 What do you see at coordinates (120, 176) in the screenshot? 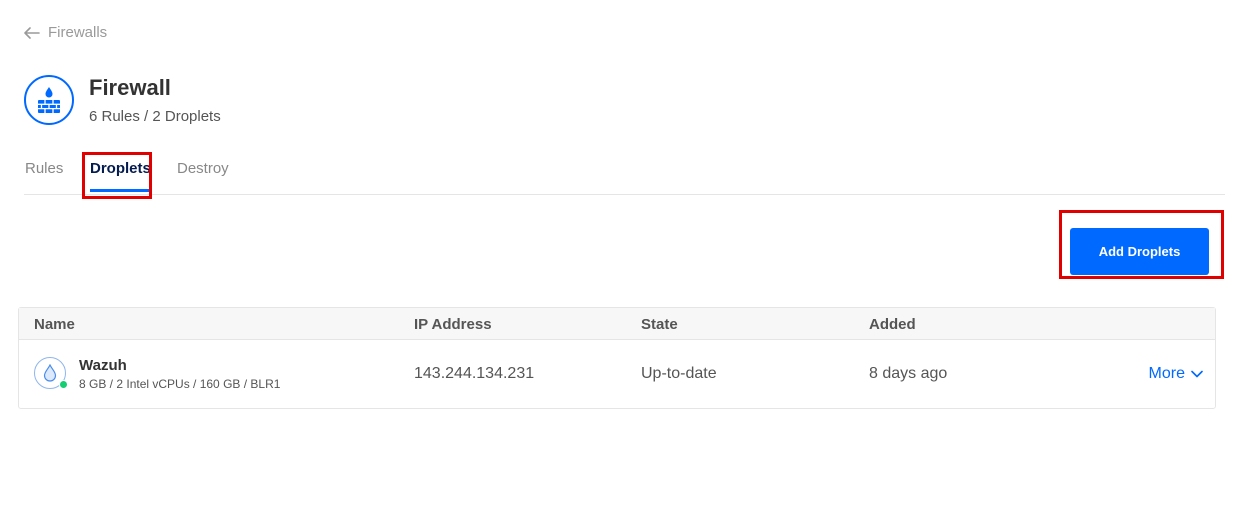
I see `tab-droplets: Droplets` at bounding box center [120, 176].